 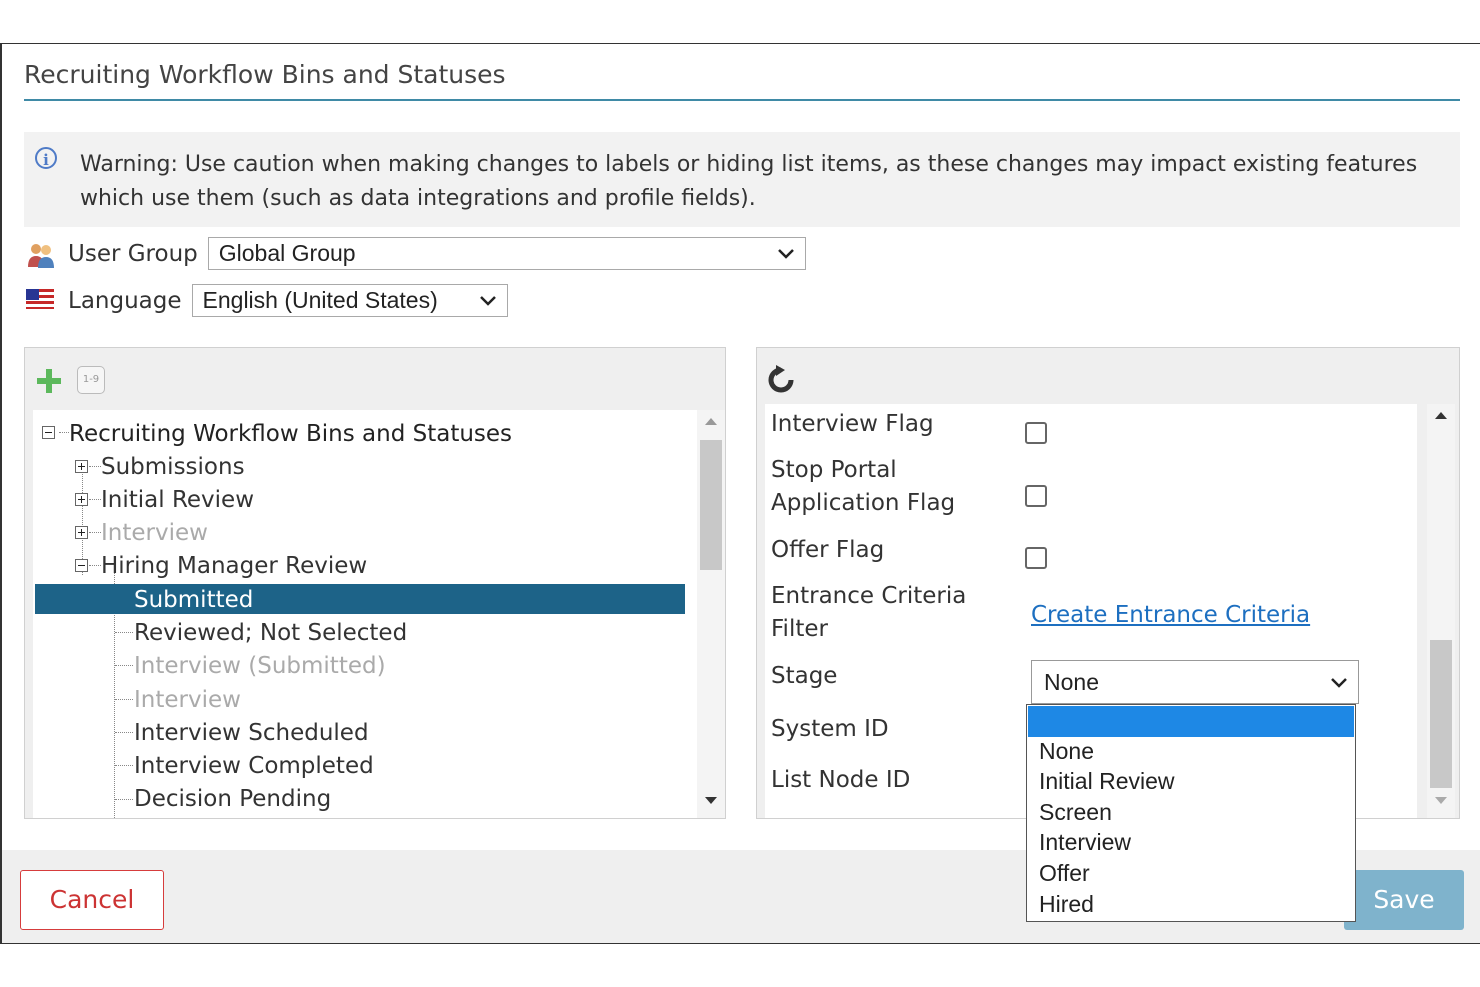 I want to click on tree-node-initial-review: Initial Review, so click(x=177, y=500).